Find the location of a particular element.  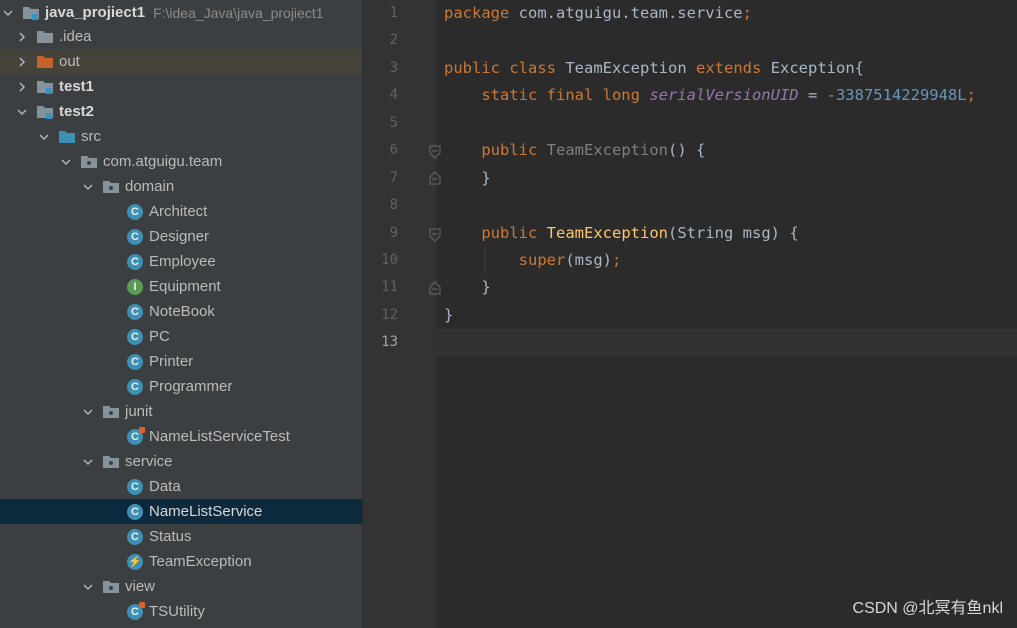

tree-item-test1: test1 is located at coordinates (181, 86).